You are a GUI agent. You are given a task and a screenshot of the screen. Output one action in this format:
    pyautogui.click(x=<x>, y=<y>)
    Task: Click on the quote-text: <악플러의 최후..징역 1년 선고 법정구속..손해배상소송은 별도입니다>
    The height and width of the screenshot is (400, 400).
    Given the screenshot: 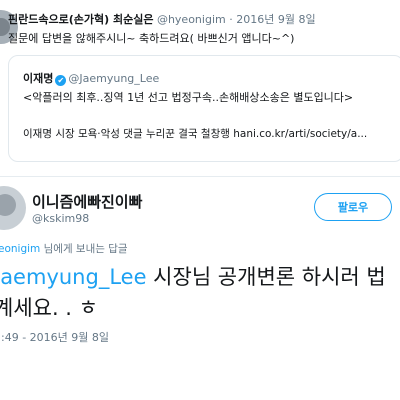 What is the action you would take?
    pyautogui.click(x=188, y=97)
    